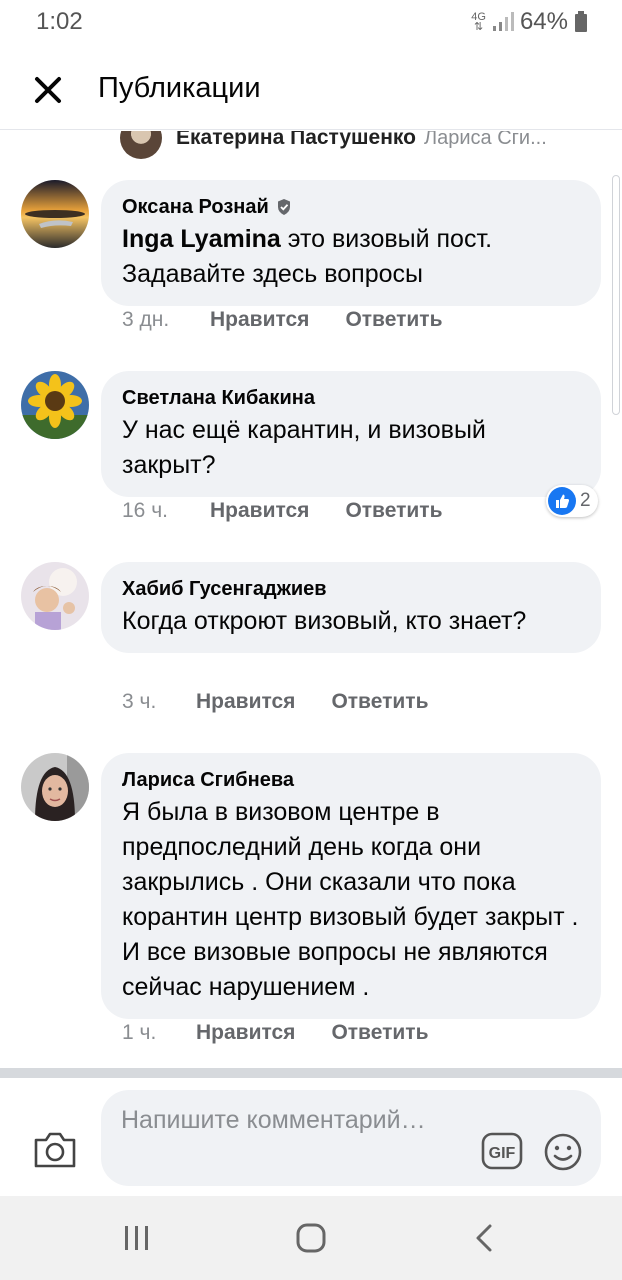 The height and width of the screenshot is (1280, 622). I want to click on battery-icon, so click(581, 21).